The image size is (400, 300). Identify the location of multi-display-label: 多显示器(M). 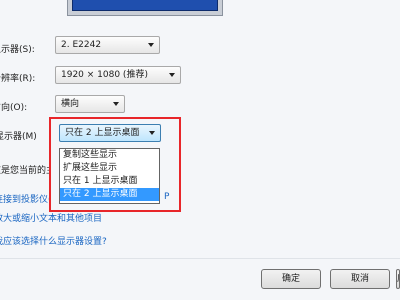
(18, 137).